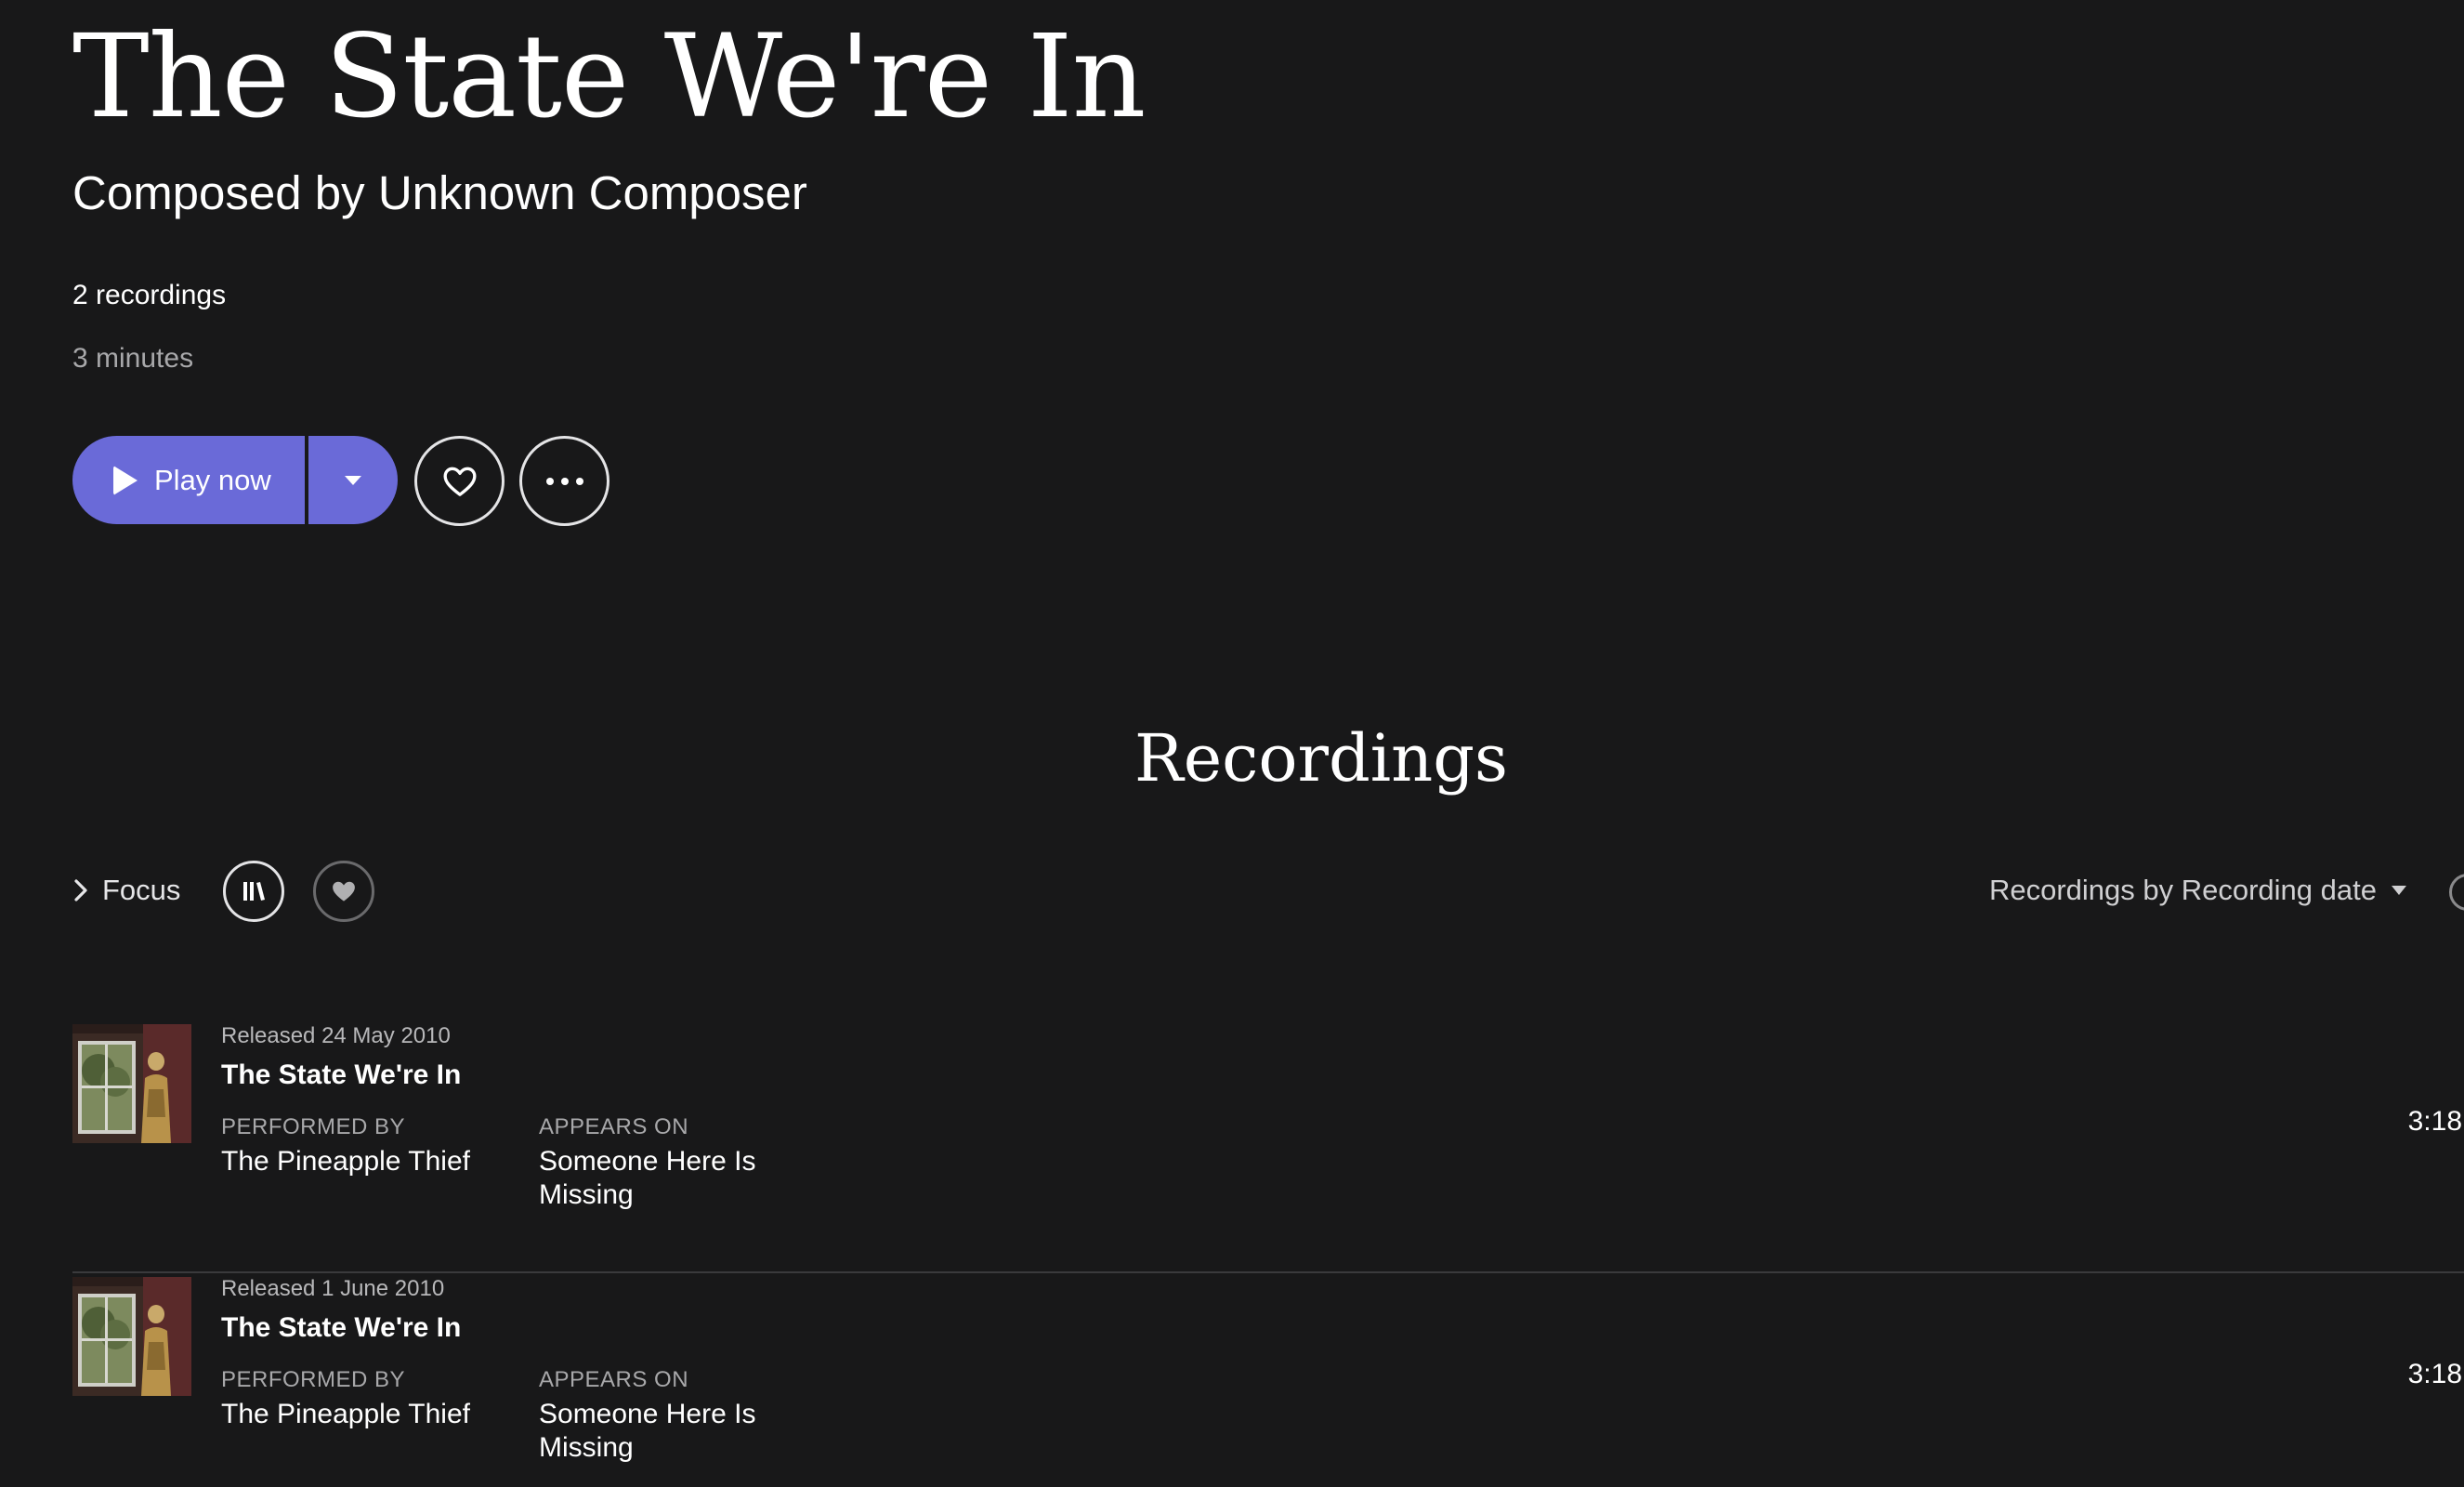 Image resolution: width=2464 pixels, height=1487 pixels. I want to click on chevron-right-icon, so click(80, 890).